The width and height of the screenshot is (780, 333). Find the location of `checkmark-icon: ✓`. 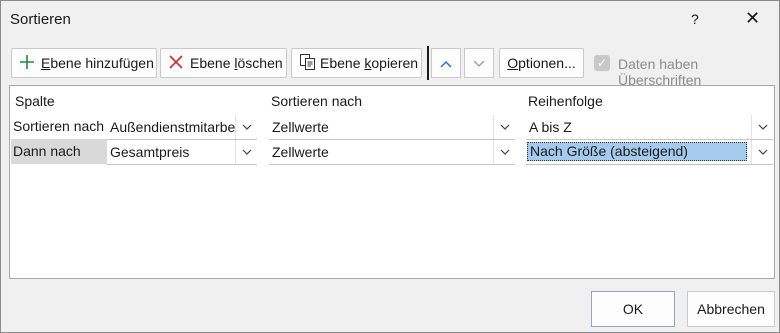

checkmark-icon: ✓ is located at coordinates (602, 63).